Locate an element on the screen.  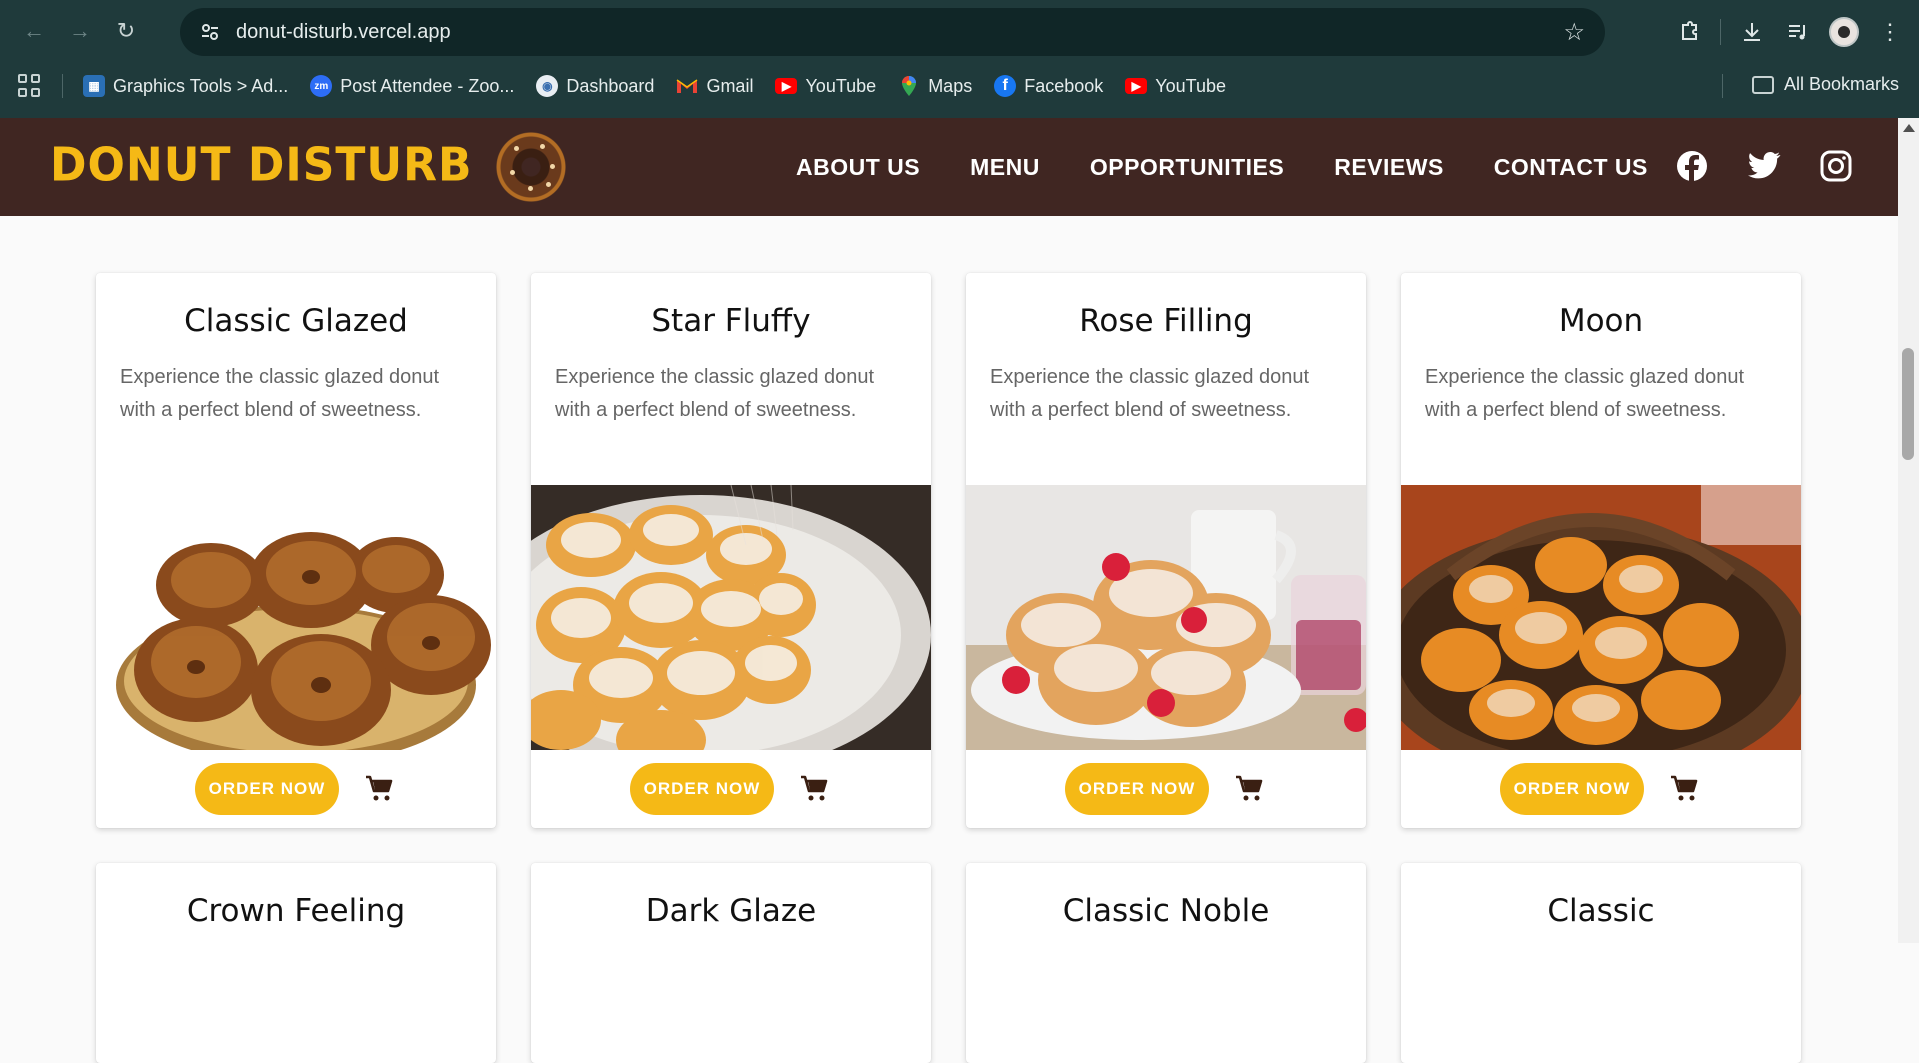
reload-icon: ↻ is located at coordinates (126, 31).